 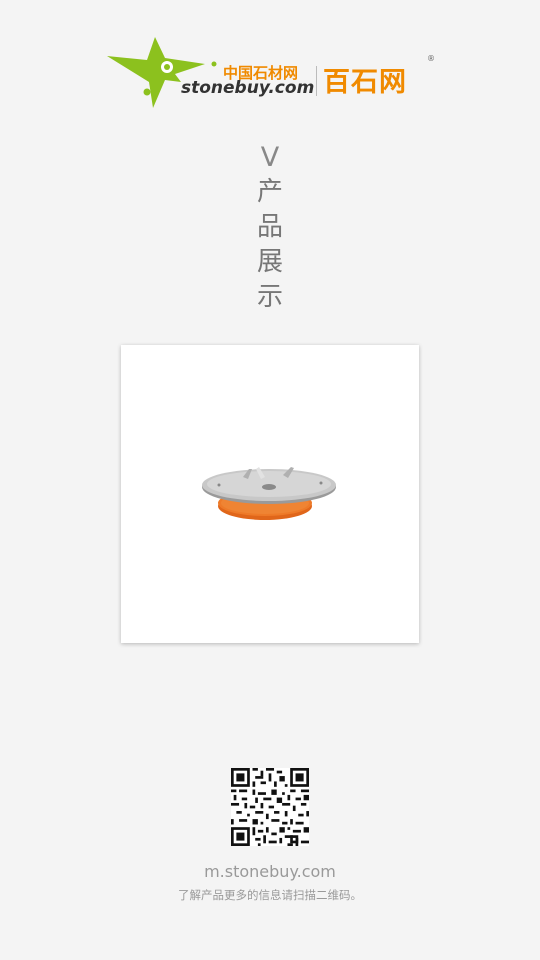 I want to click on polishing-pad-image, so click(x=269, y=493).